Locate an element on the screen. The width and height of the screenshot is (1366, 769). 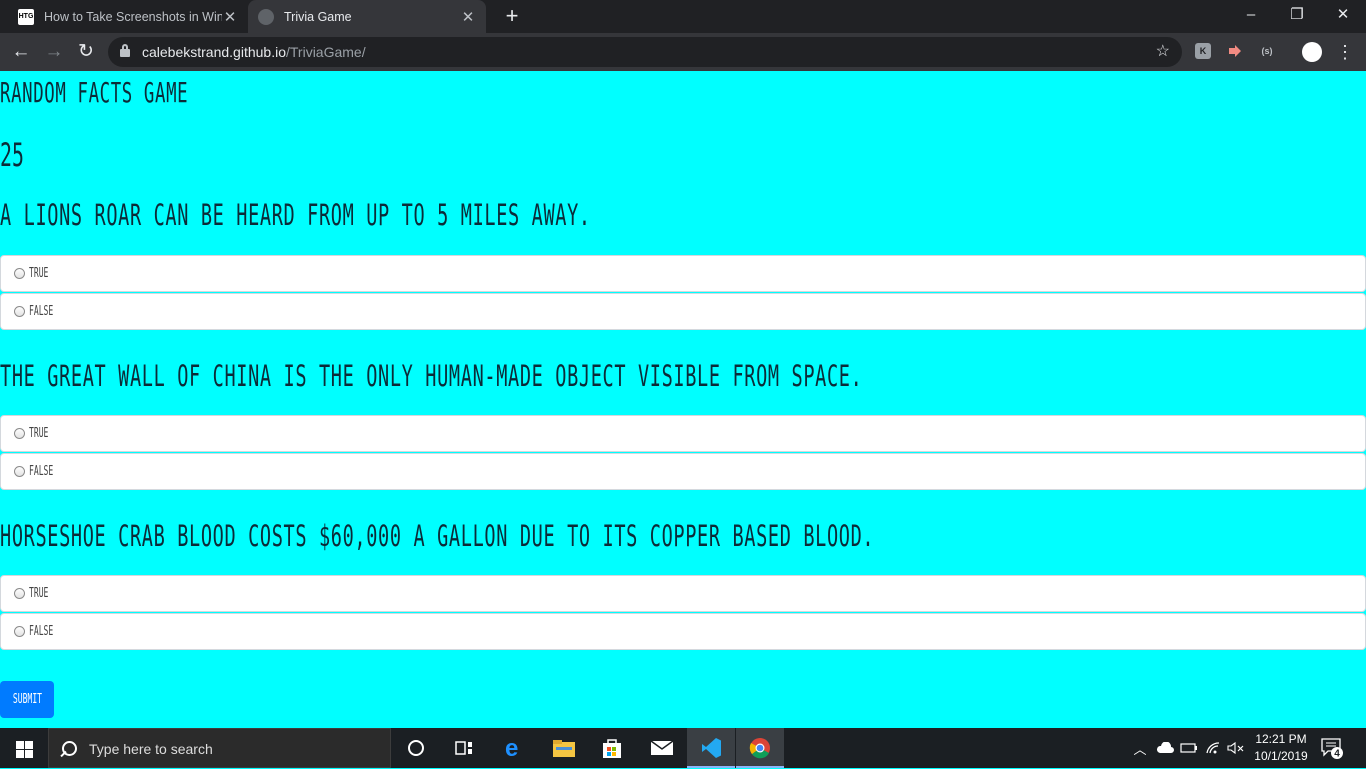
submit-button: Submit is located at coordinates (27, 699).